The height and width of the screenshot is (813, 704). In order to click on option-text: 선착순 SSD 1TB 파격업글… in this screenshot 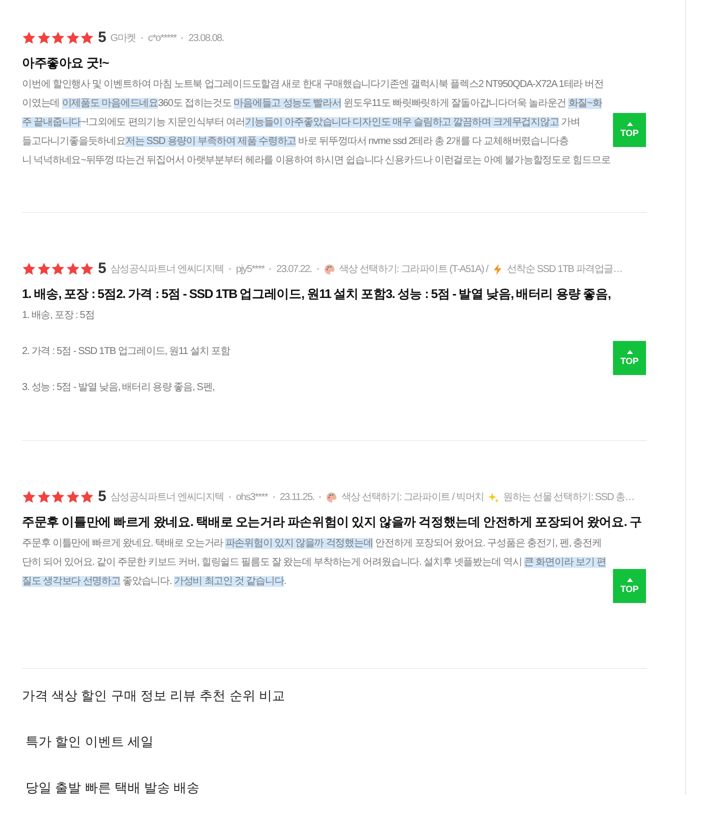, I will do `click(564, 269)`.